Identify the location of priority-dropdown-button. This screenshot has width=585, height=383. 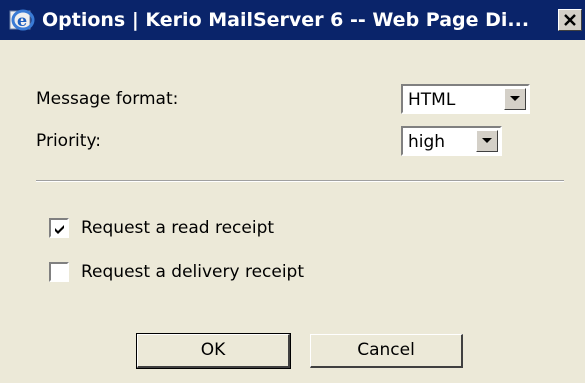
(487, 141).